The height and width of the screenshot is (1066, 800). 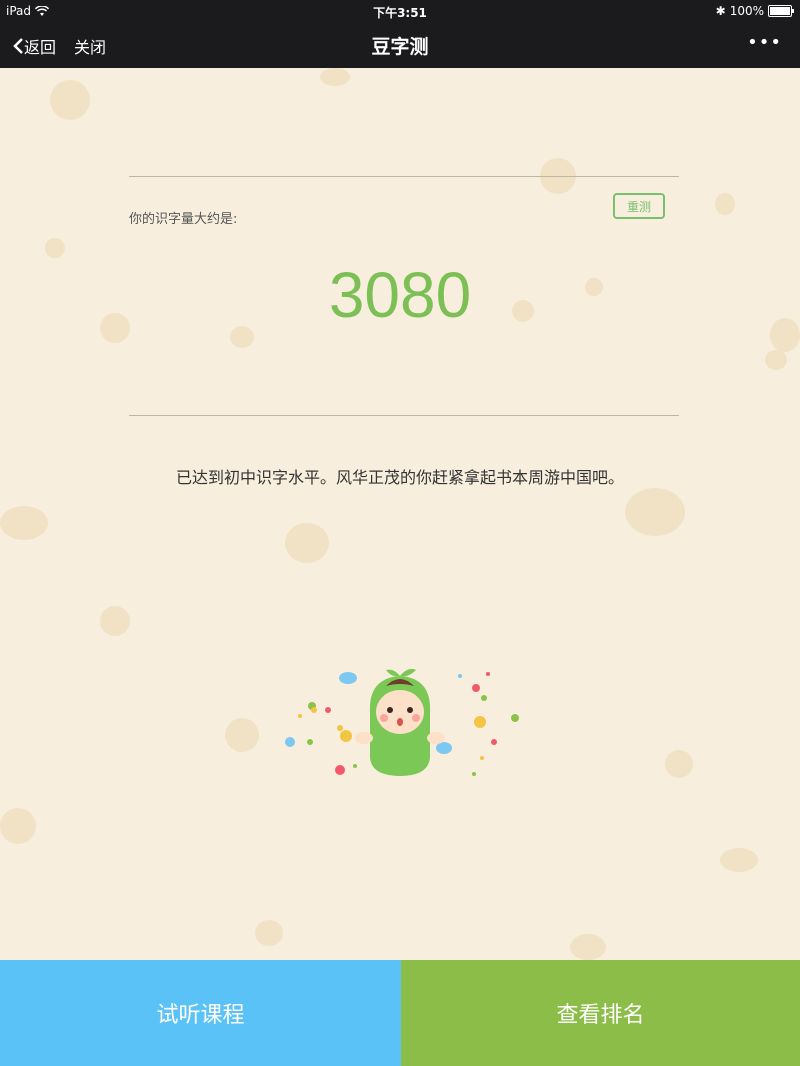 I want to click on nav-bar: 返回 关闭 豆字测 •••, so click(x=400, y=45).